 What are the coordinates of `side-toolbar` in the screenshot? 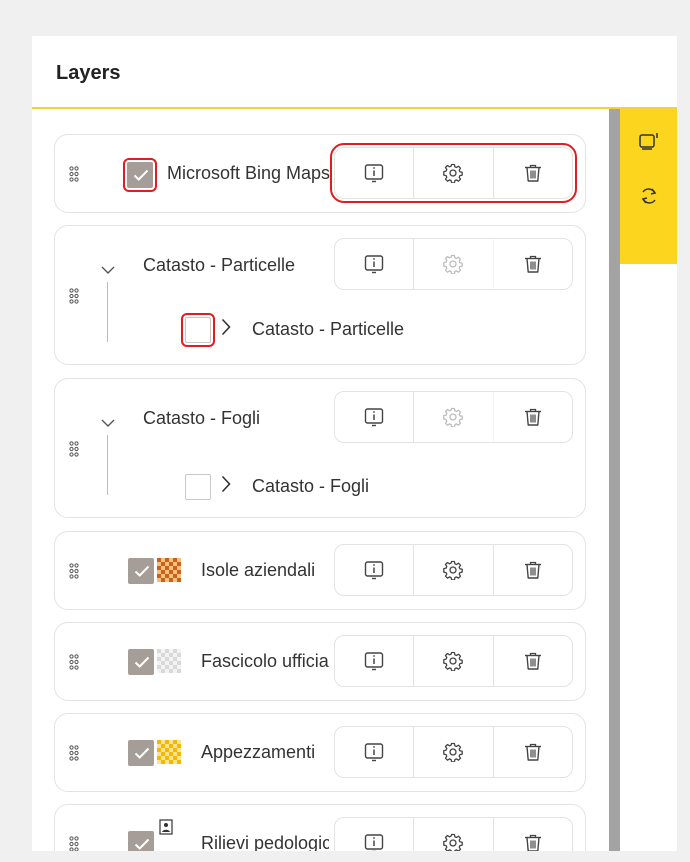 It's located at (648, 186).